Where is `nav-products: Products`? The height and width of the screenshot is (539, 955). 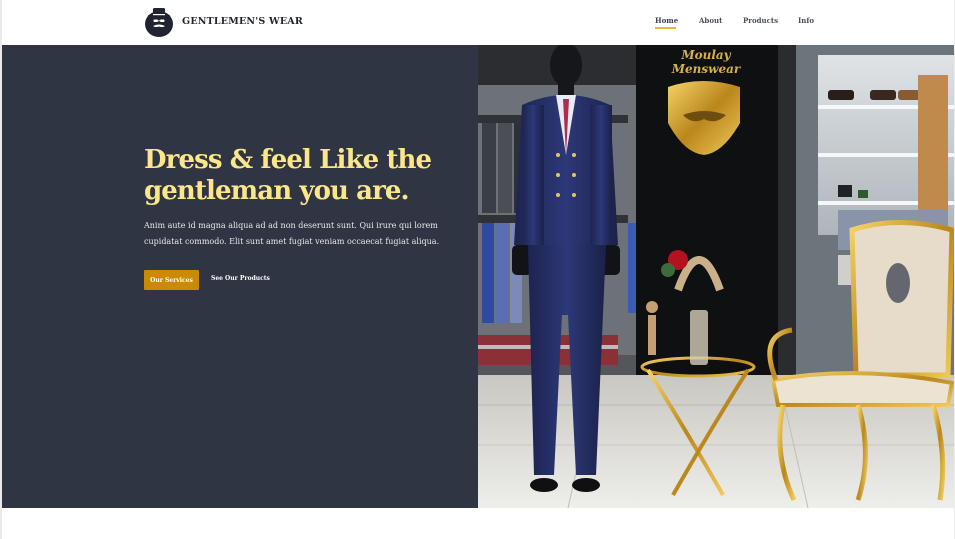
nav-products: Products is located at coordinates (760, 20).